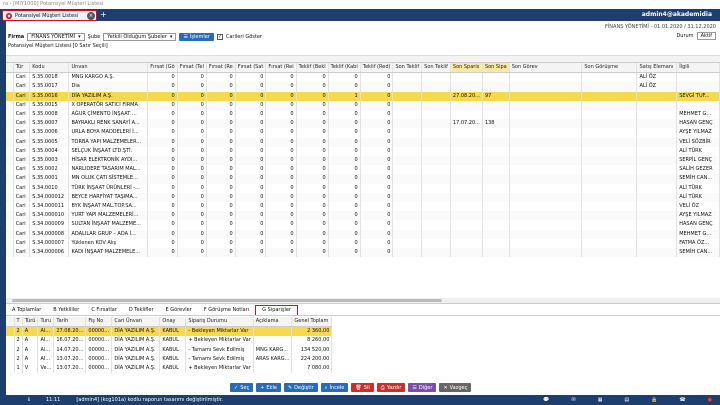 This screenshot has height=405, width=720. Describe the element at coordinates (173, 322) in the screenshot. I see `column-header: Onay` at that location.